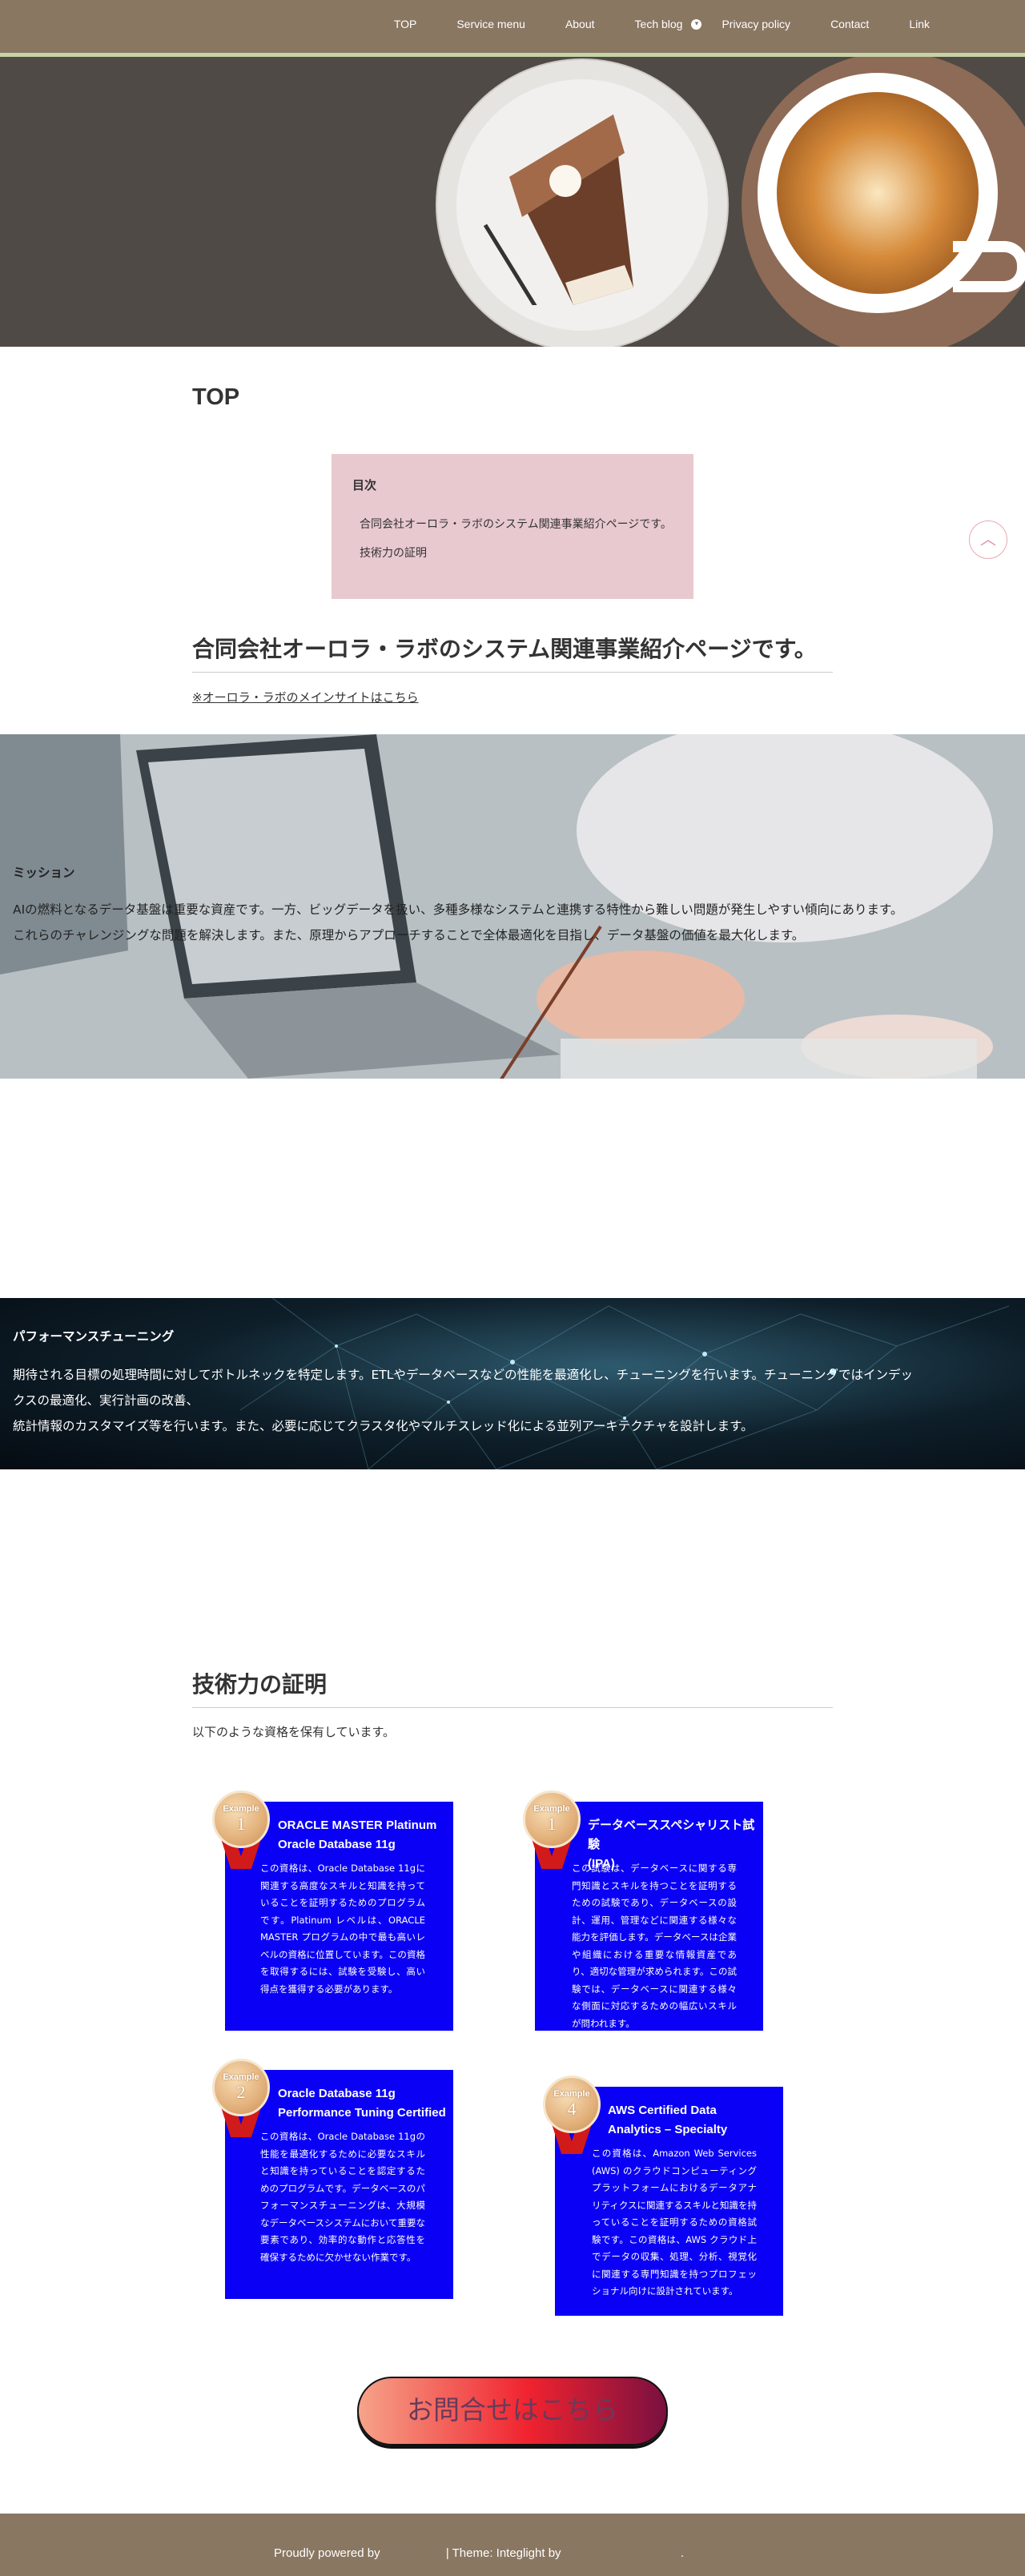 The image size is (1025, 2576). Describe the element at coordinates (512, 2411) in the screenshot. I see `contact-button: お問合せはこちら` at that location.